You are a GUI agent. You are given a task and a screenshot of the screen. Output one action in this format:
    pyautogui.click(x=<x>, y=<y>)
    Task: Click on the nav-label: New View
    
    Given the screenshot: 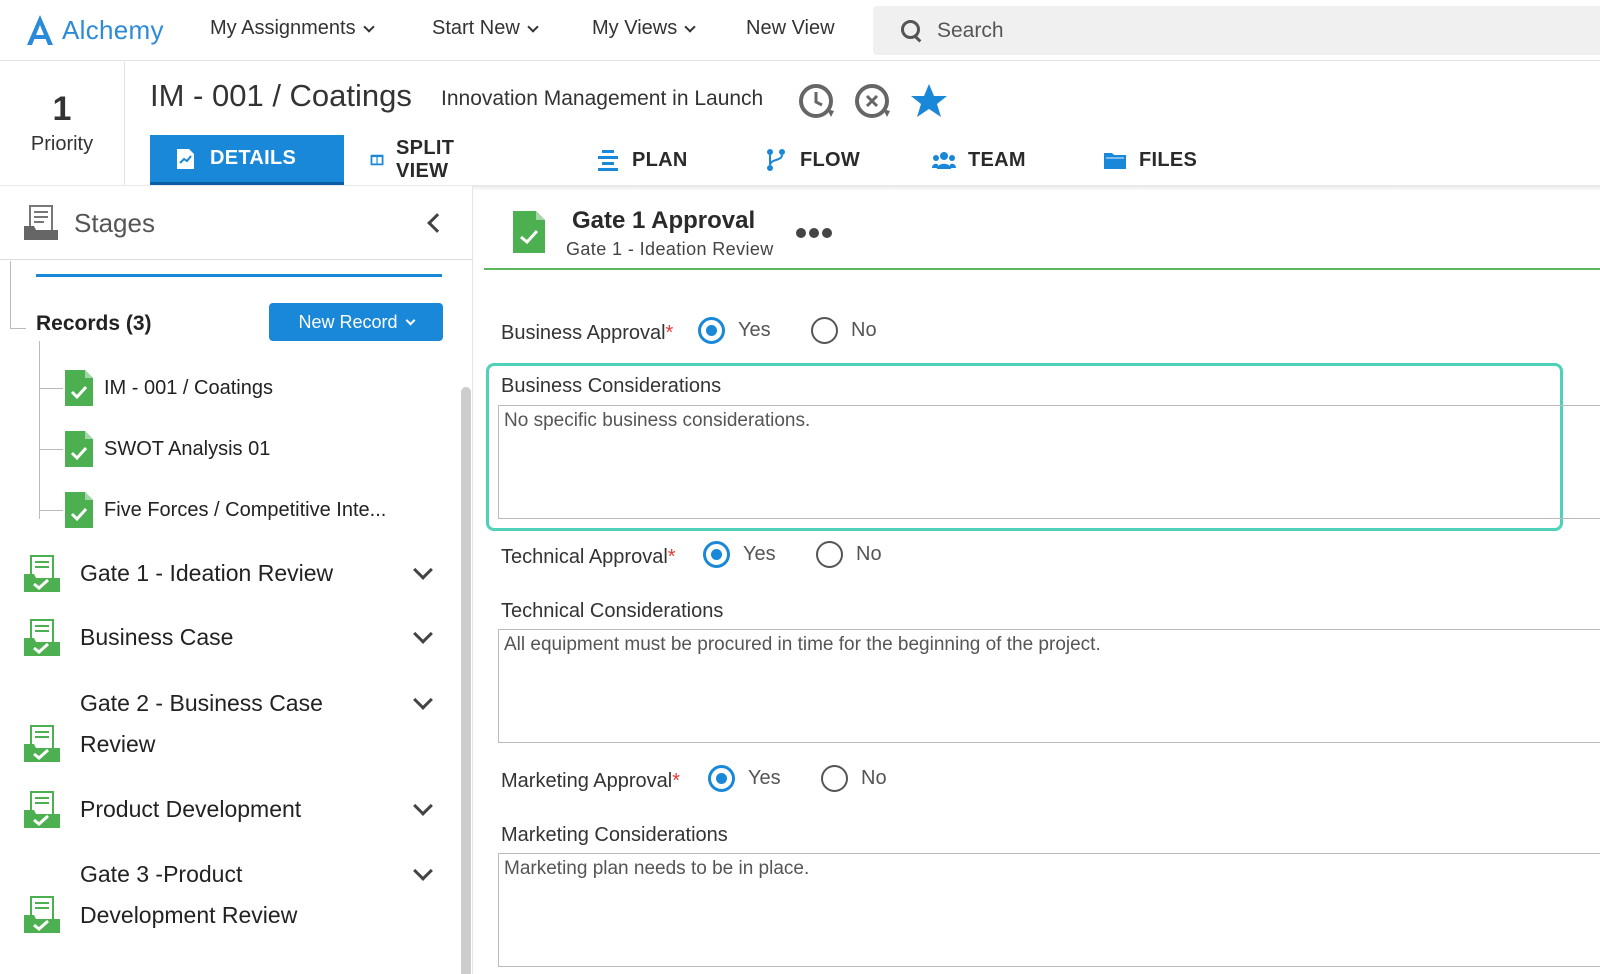 What is the action you would take?
    pyautogui.click(x=790, y=28)
    